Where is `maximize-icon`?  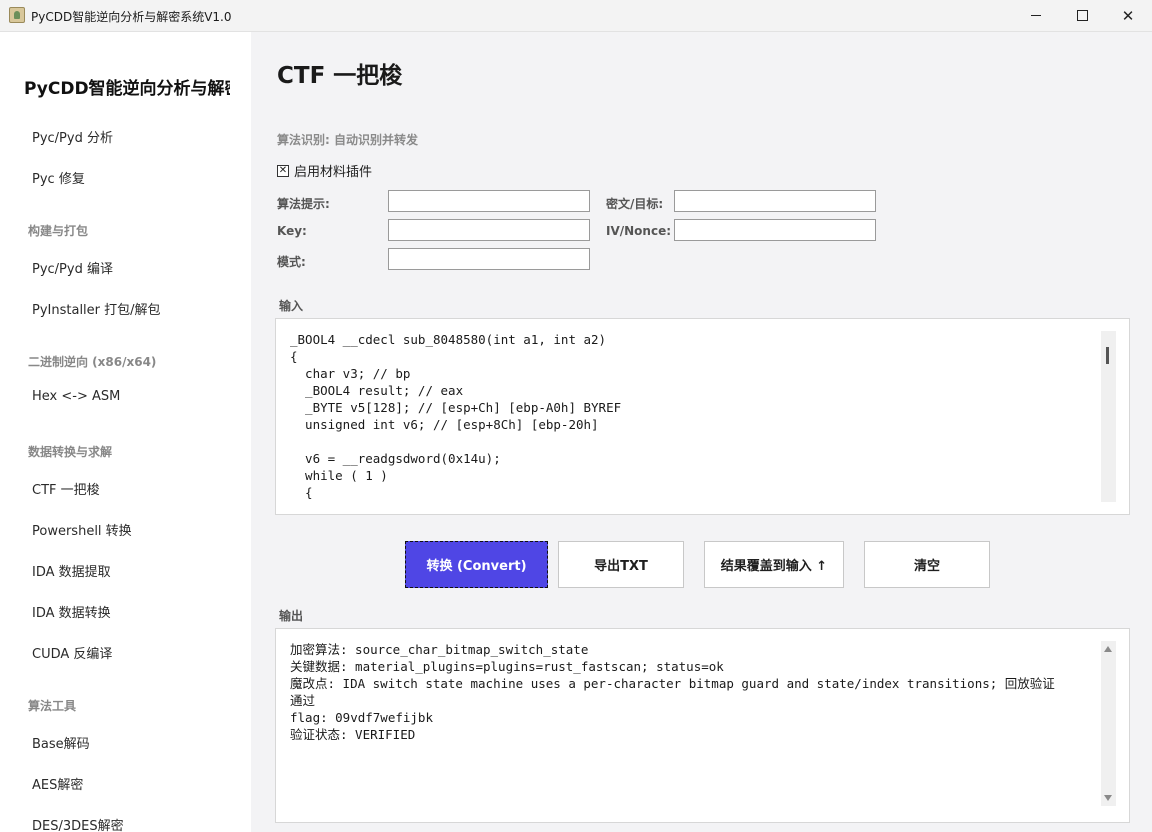
maximize-icon is located at coordinates (1082, 15).